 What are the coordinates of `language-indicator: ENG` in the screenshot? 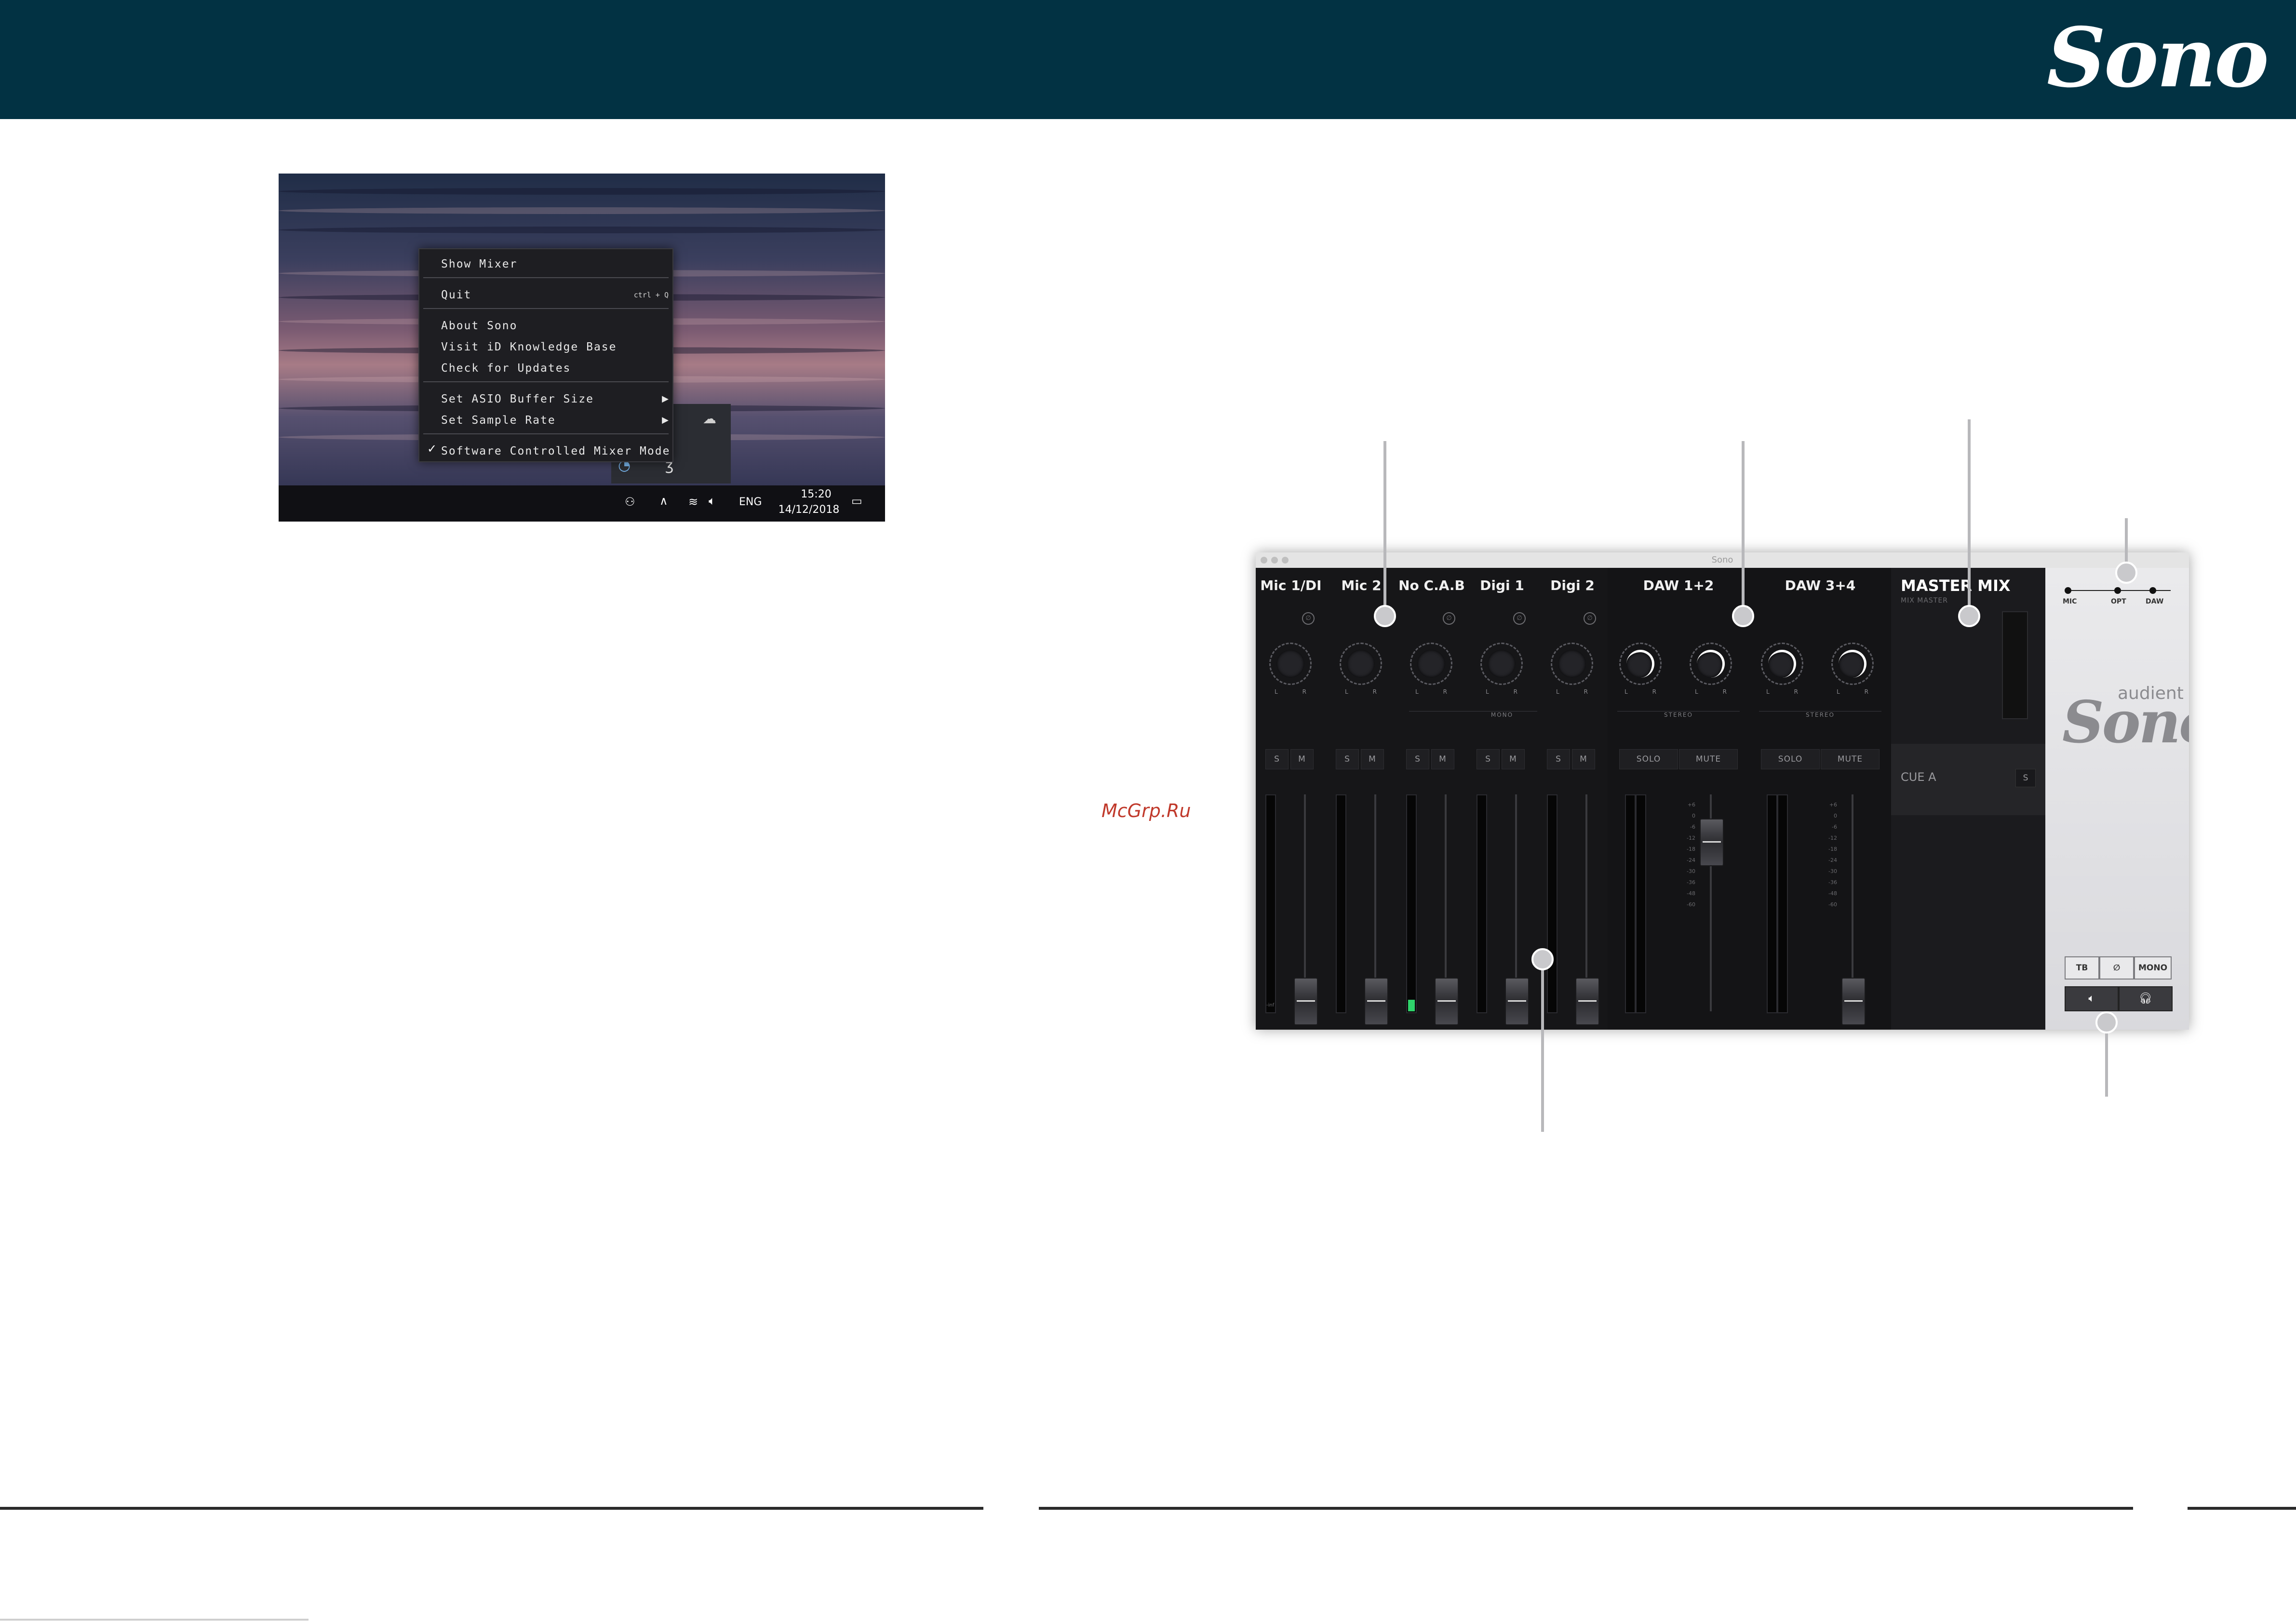 It's located at (750, 502).